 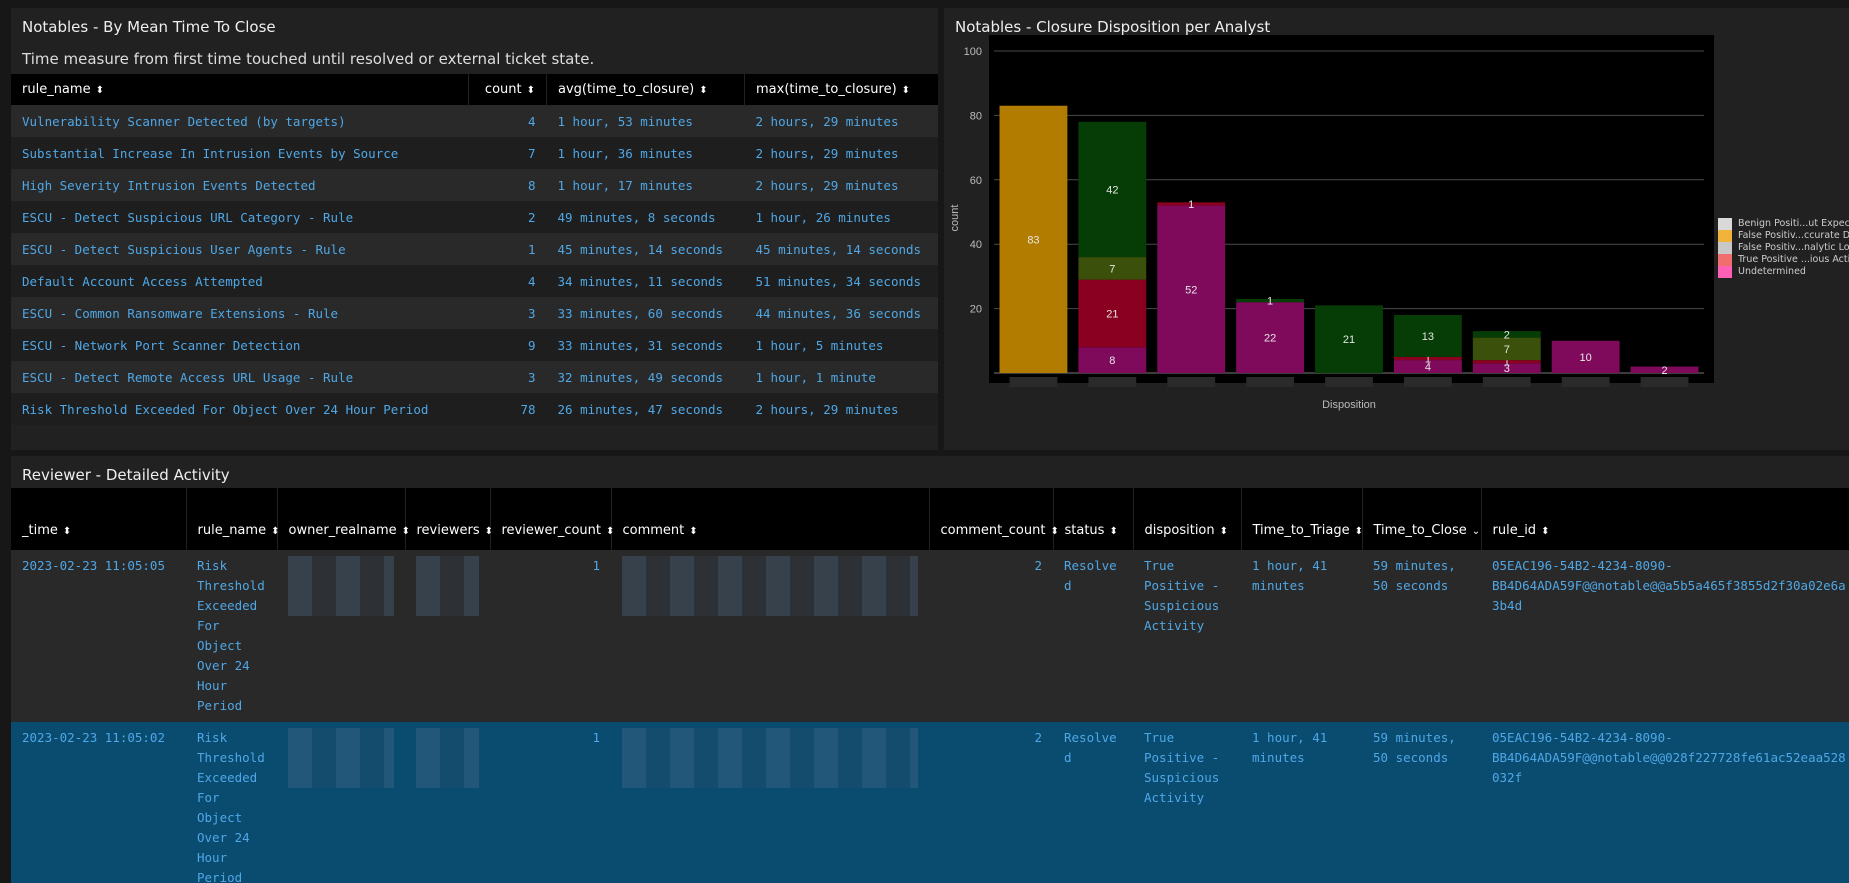 I want to click on legend-item: True Positive ...ious Activity, so click(x=1783, y=260).